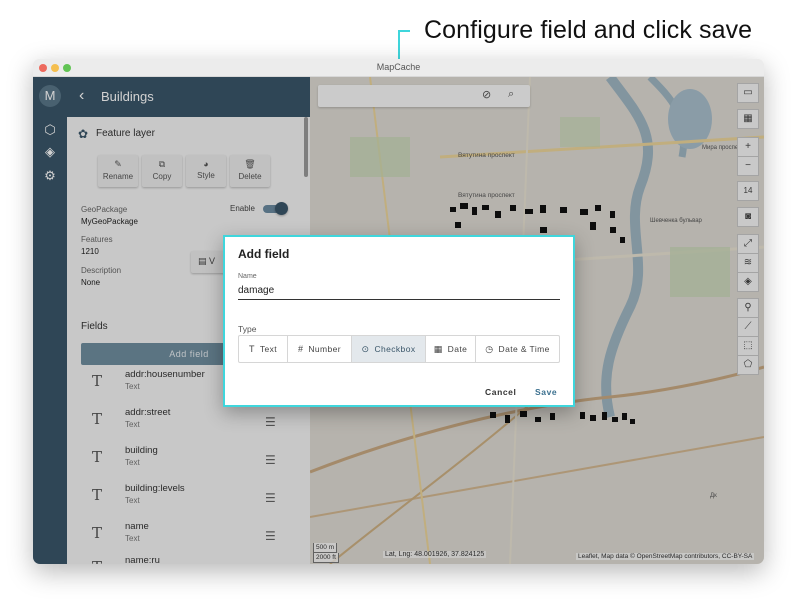 This screenshot has width=800, height=609. Describe the element at coordinates (247, 276) in the screenshot. I see `name-field-label: Name` at that location.